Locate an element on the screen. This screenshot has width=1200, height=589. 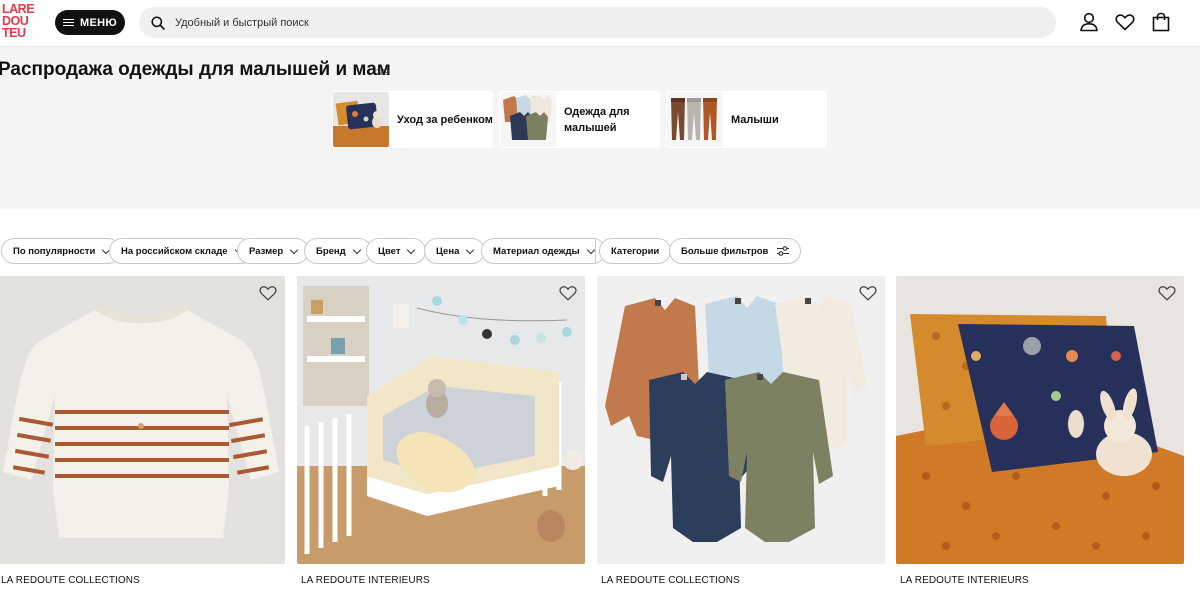
filter-brand-dropdown: Бренд is located at coordinates (338, 251).